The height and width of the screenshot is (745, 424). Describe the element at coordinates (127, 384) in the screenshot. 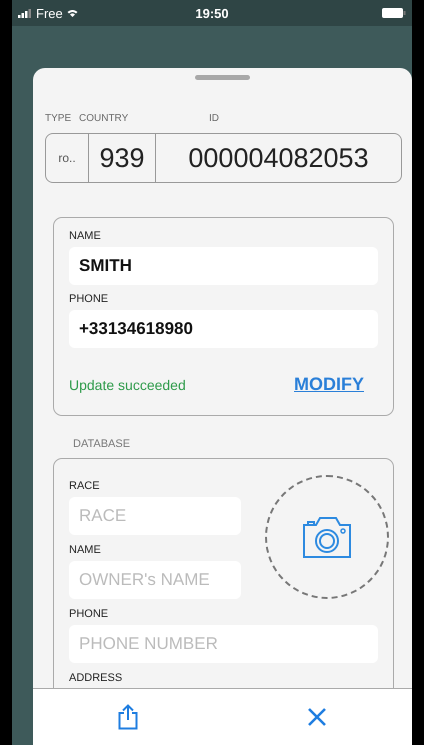

I see `status-message: Update succeeded` at that location.